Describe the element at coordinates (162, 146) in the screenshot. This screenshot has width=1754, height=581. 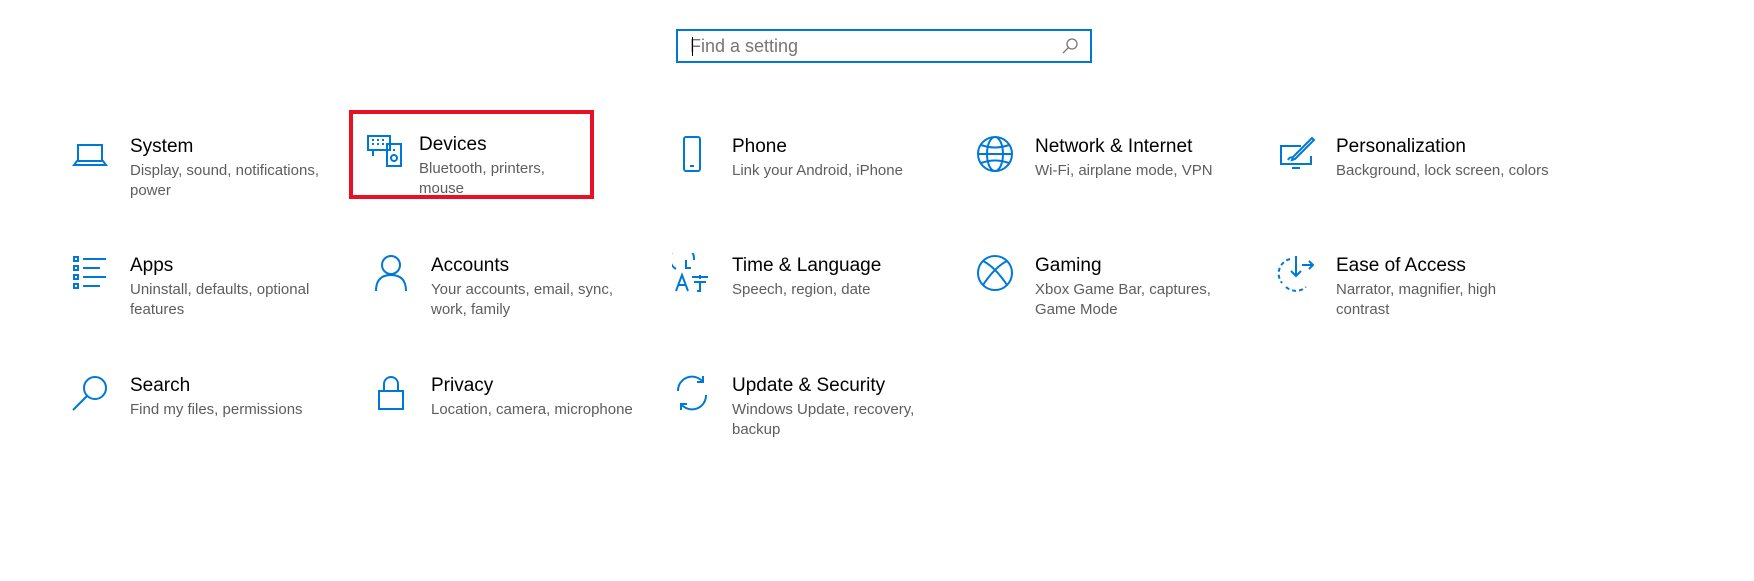
I see `category-title: System` at that location.